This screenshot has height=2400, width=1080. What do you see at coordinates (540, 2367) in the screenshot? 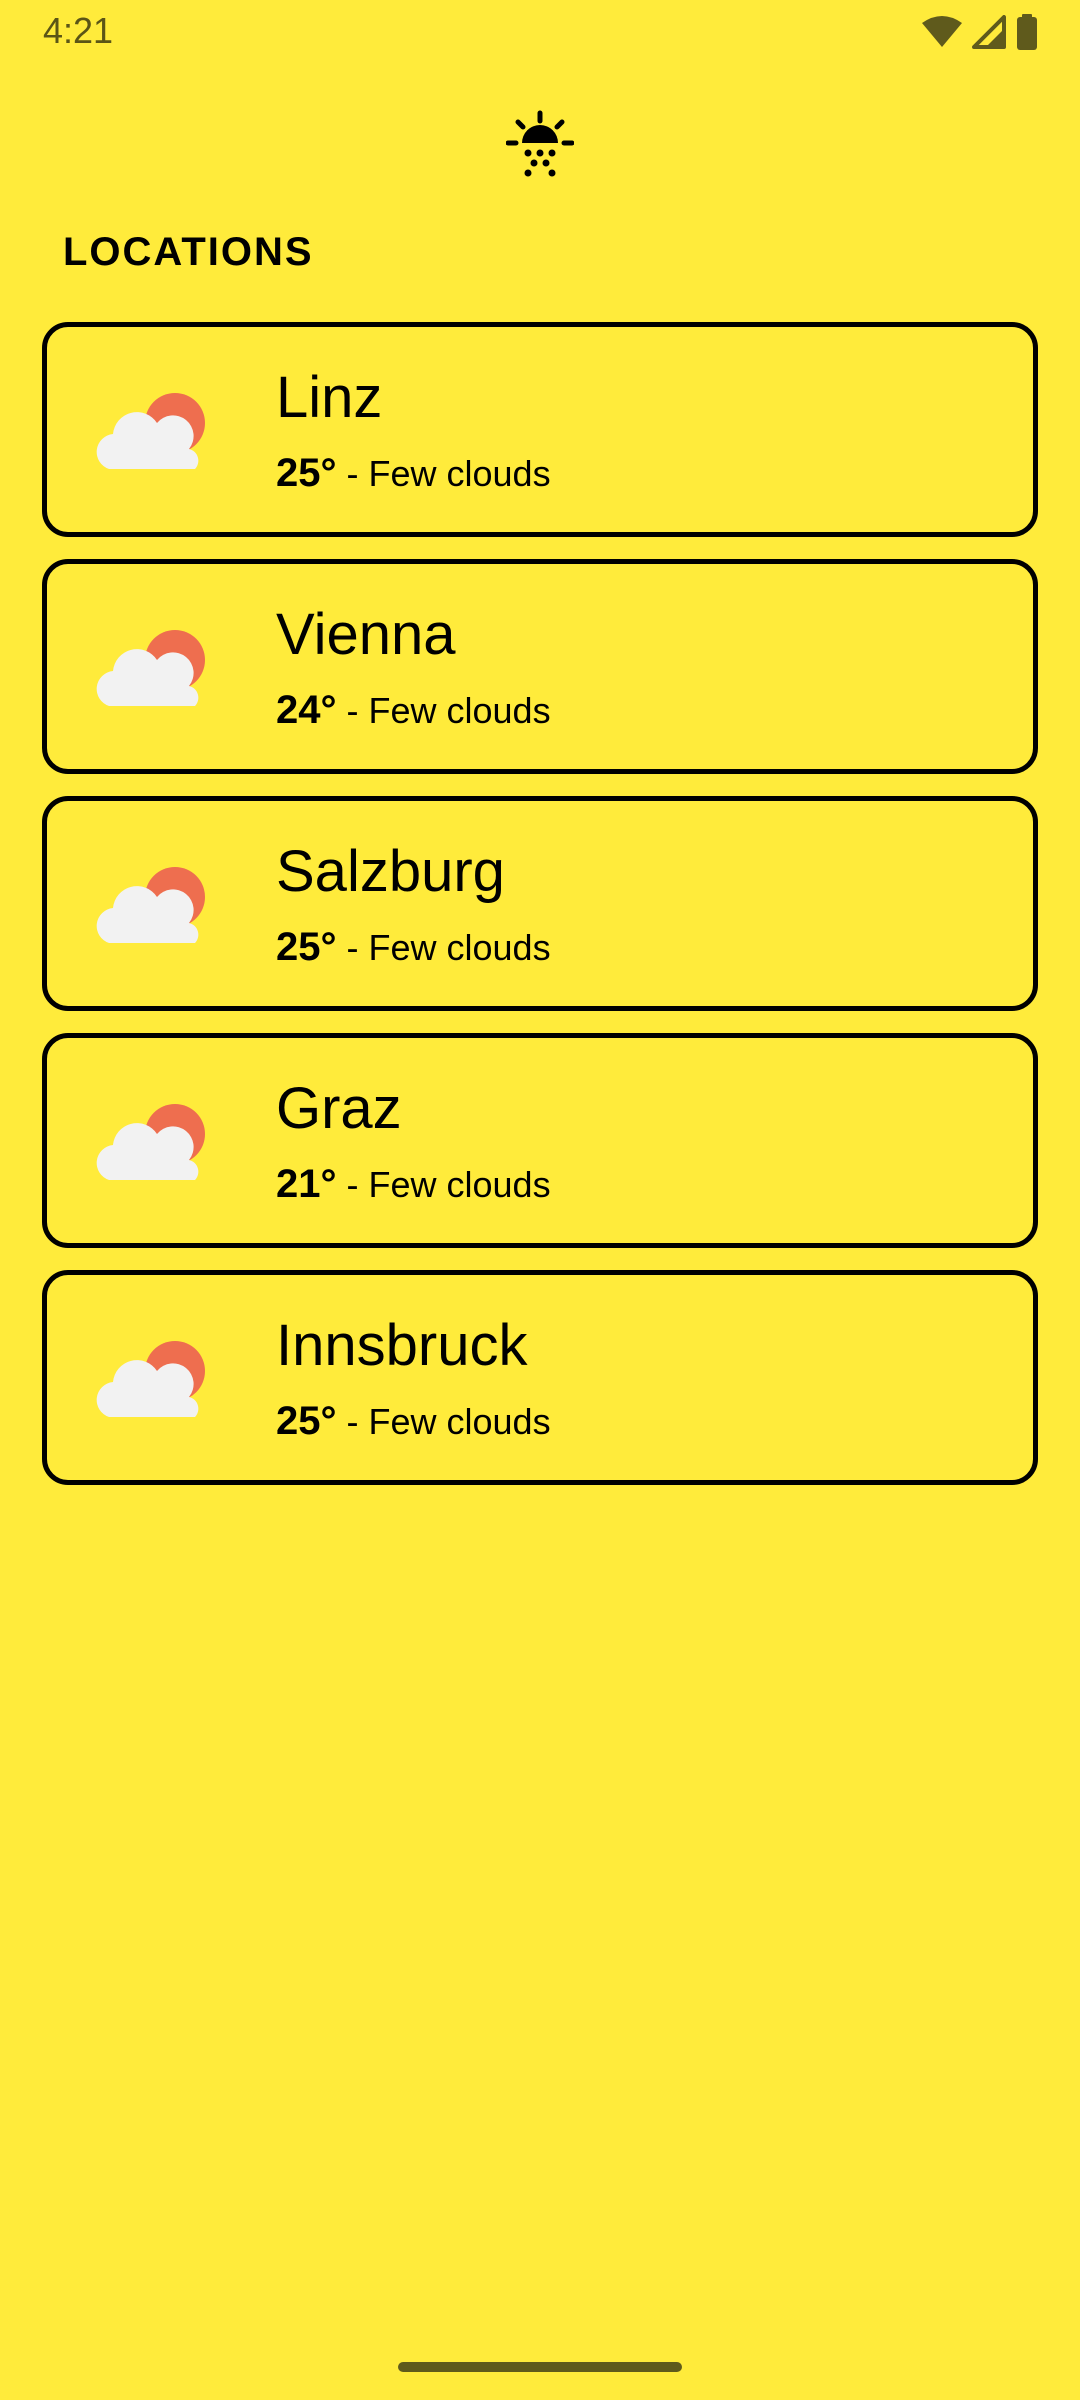
I see `home-indicator` at bounding box center [540, 2367].